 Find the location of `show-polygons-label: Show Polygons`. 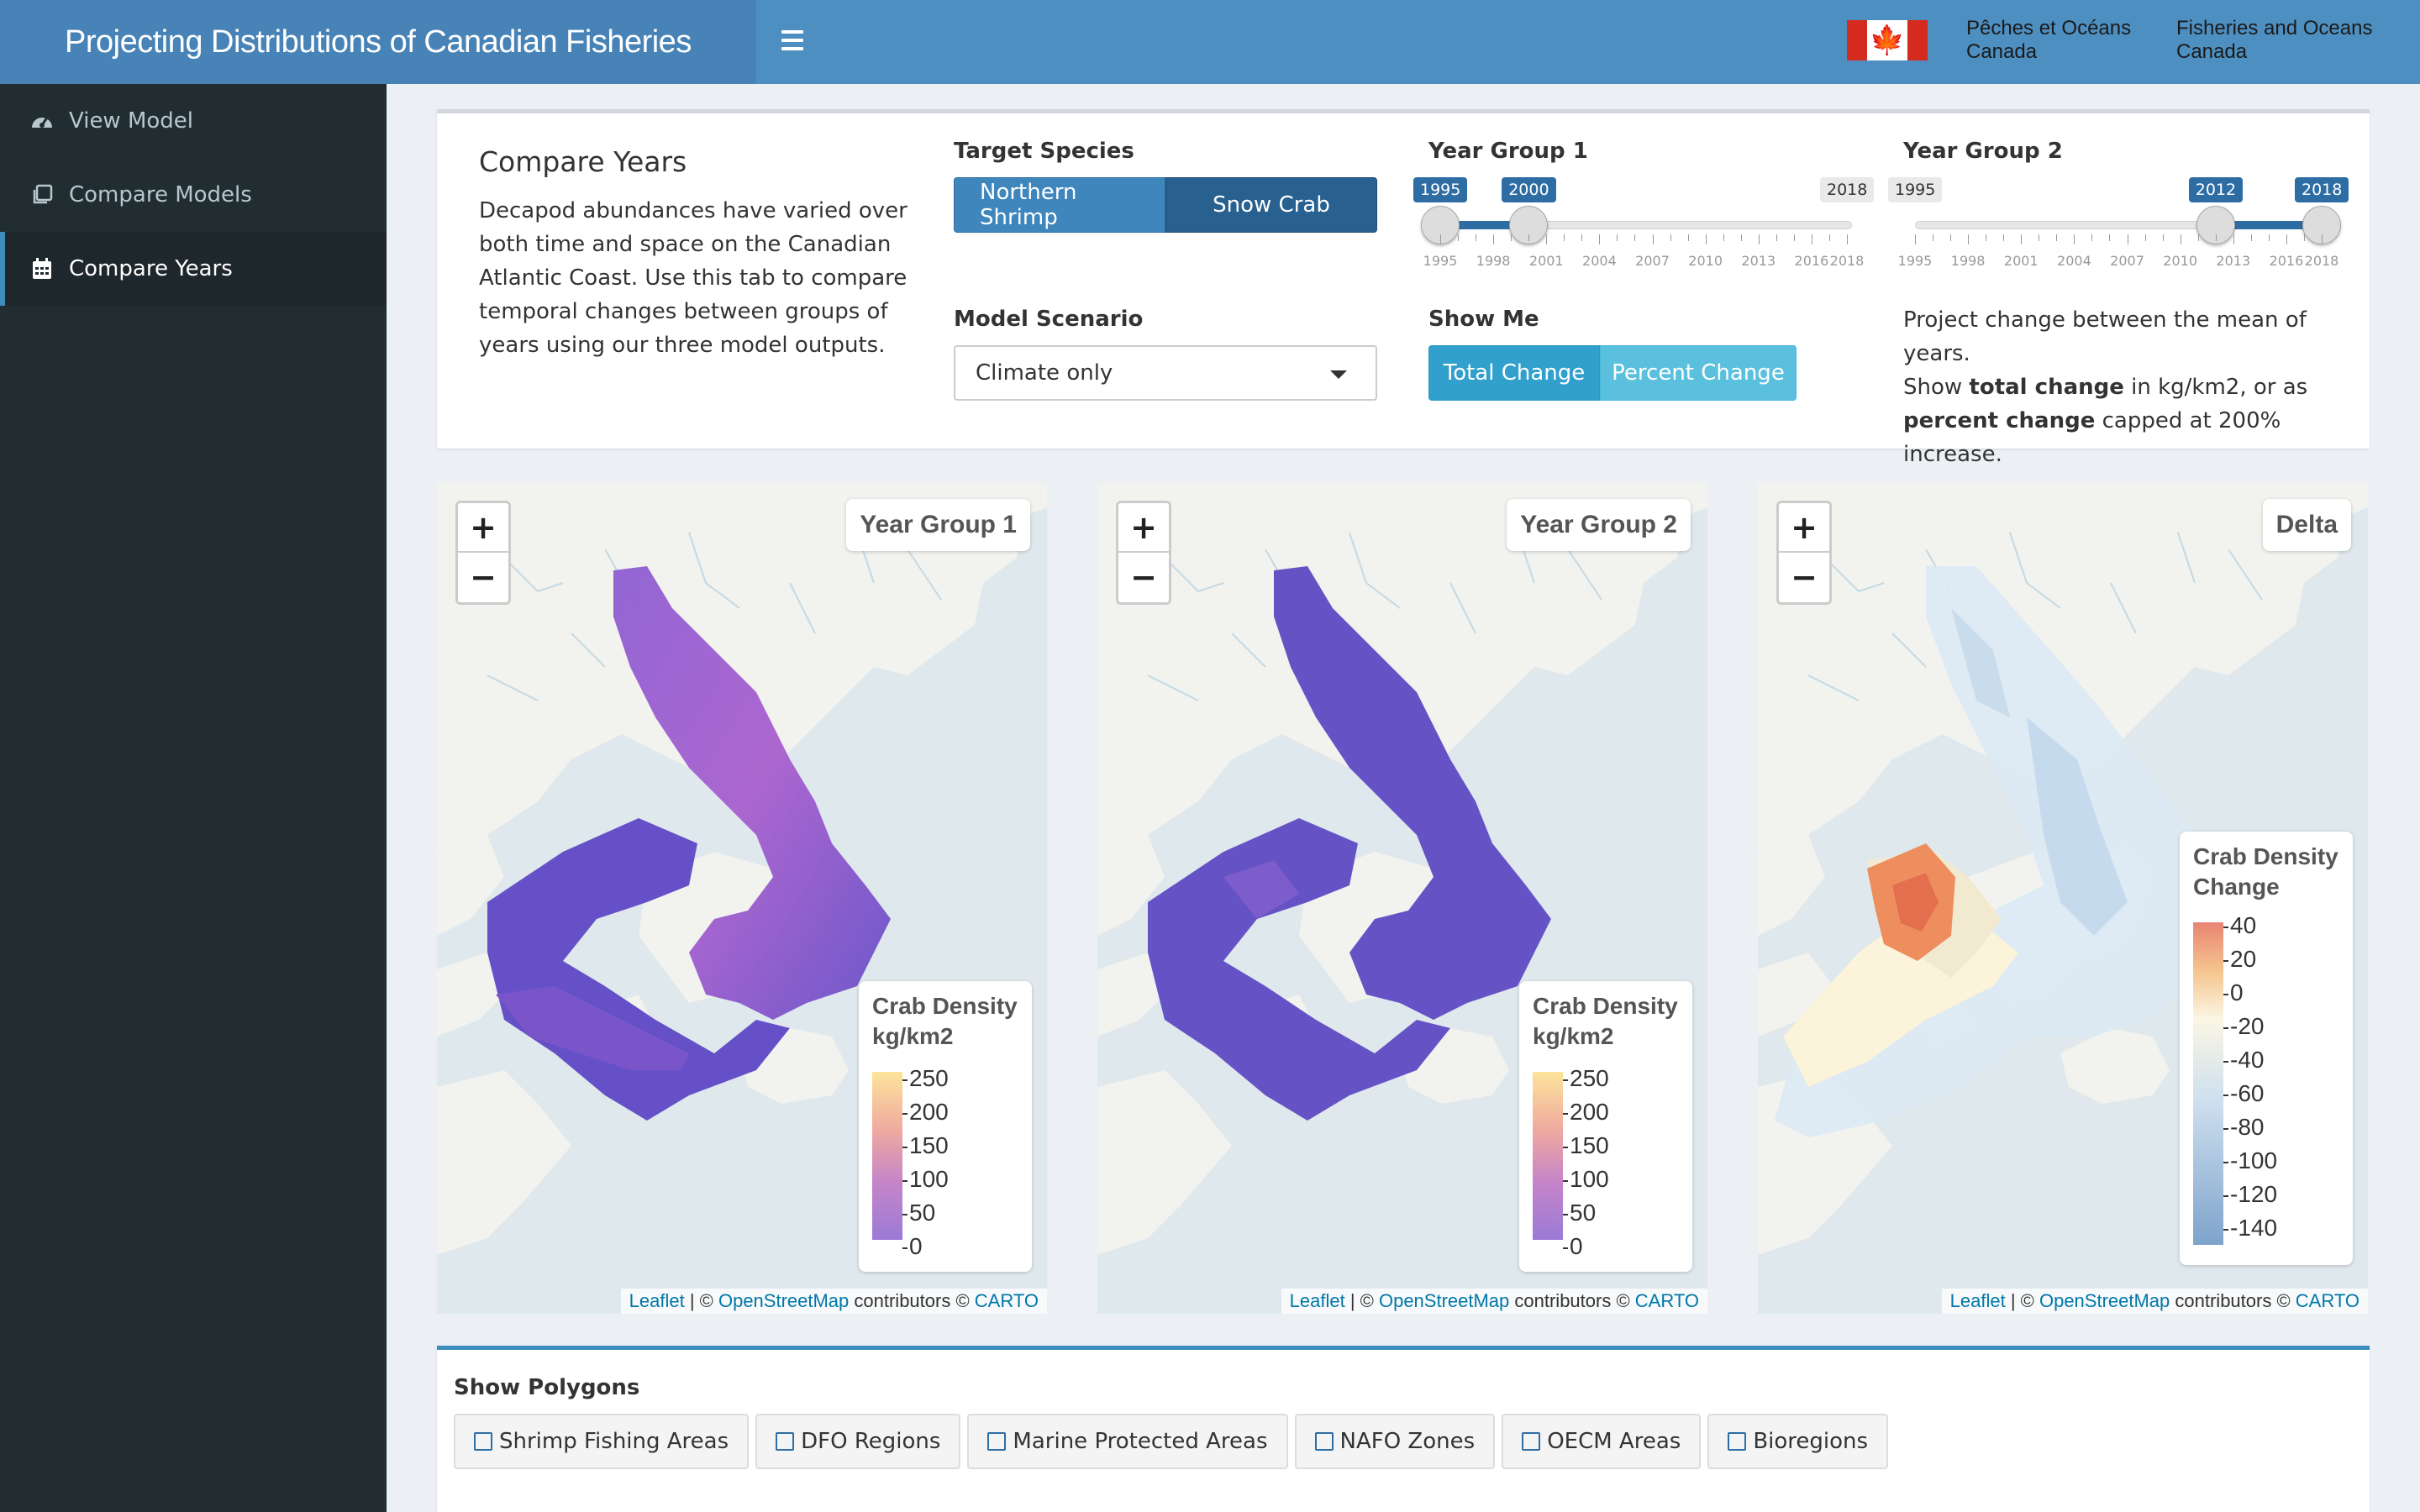

show-polygons-label: Show Polygons is located at coordinates (547, 1387).